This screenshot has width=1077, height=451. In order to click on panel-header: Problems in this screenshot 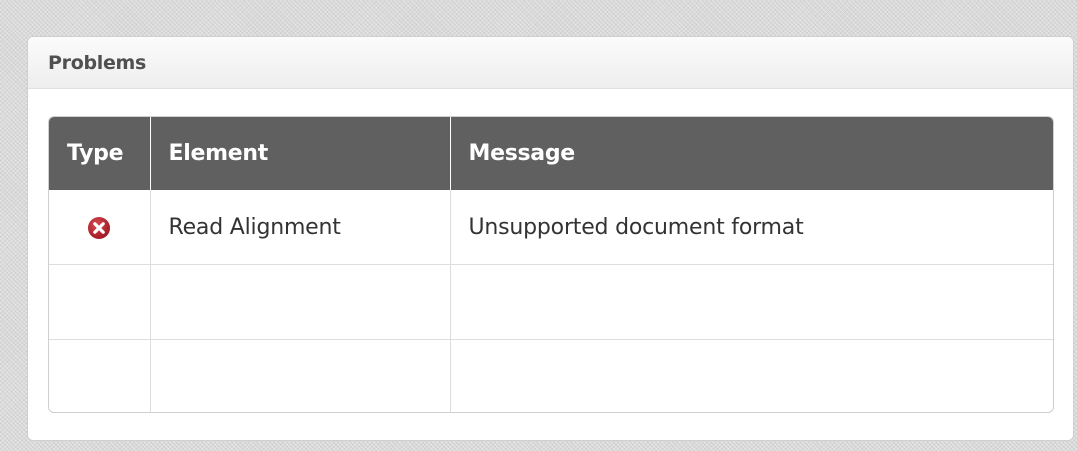, I will do `click(550, 63)`.